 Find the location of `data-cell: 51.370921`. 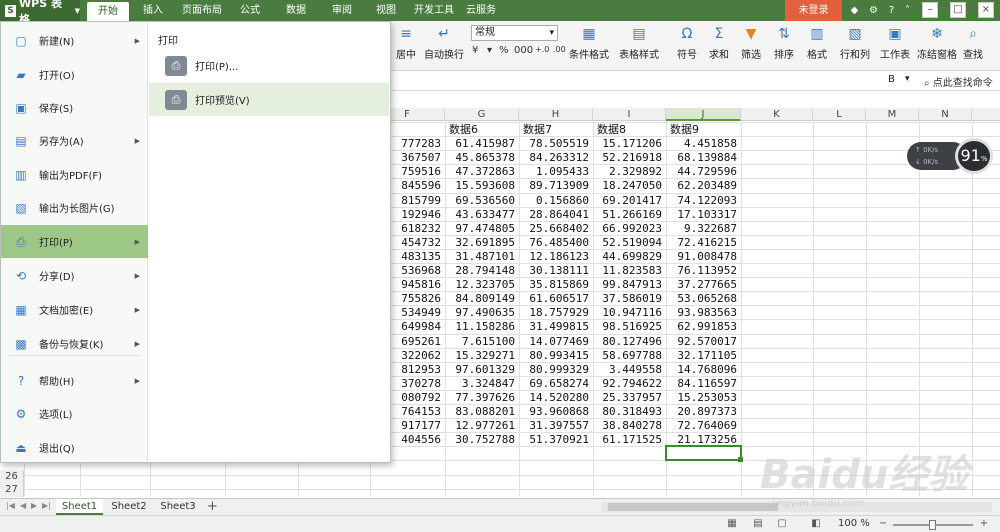

data-cell: 51.370921 is located at coordinates (554, 439).